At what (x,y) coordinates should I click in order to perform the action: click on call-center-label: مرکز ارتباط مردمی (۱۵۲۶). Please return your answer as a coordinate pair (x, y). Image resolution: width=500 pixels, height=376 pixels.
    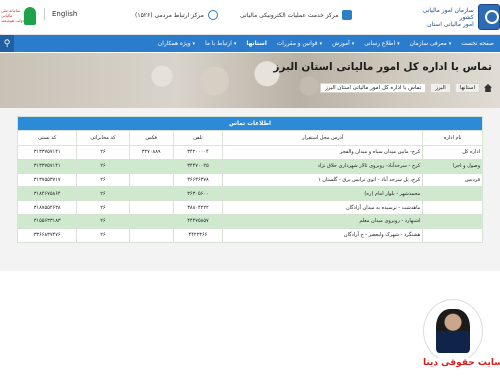
    Looking at the image, I should click on (169, 15).